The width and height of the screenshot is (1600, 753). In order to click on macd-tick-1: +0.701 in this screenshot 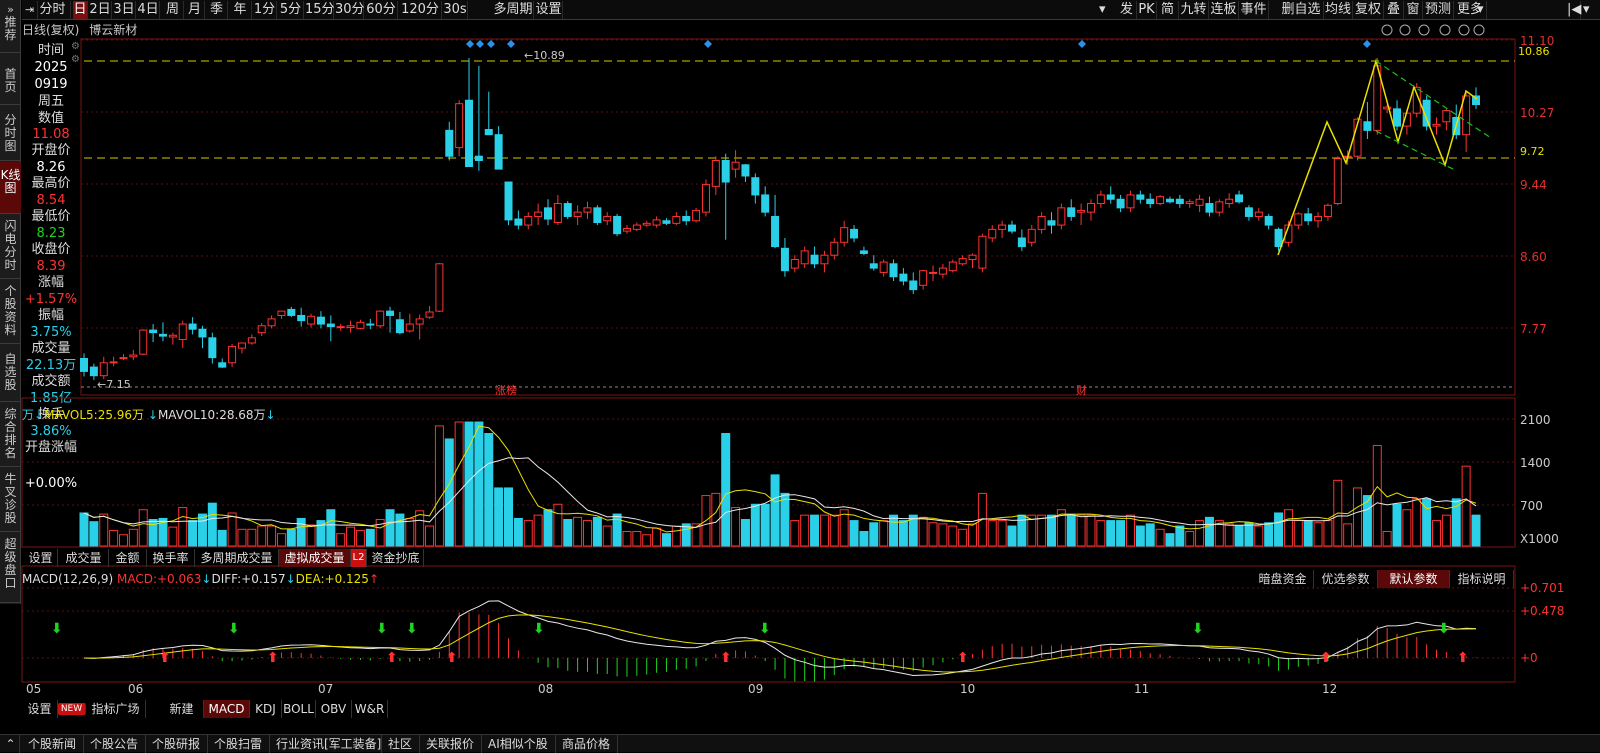, I will do `click(1542, 588)`.